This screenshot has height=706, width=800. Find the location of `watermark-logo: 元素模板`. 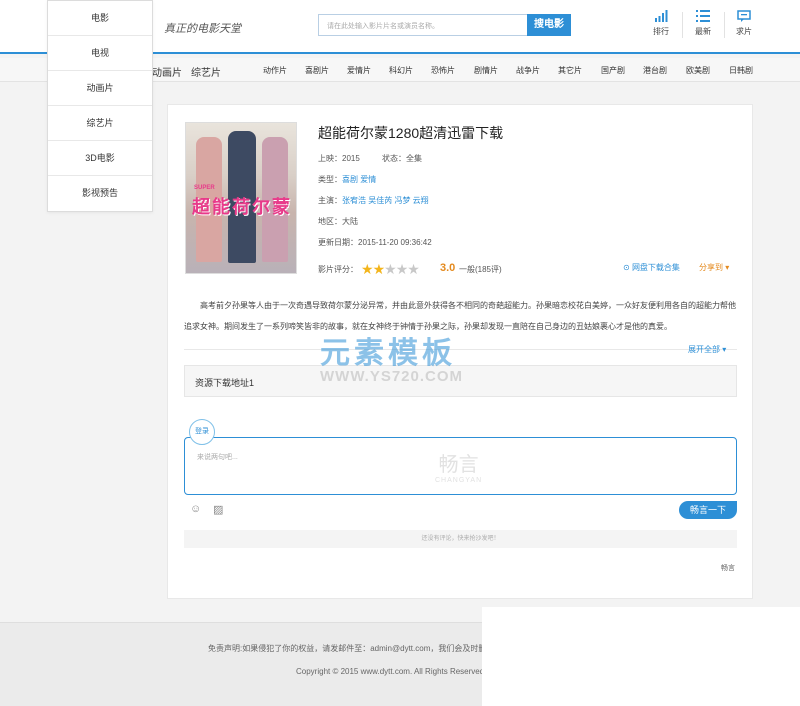

watermark-logo: 元素模板 is located at coordinates (388, 353).